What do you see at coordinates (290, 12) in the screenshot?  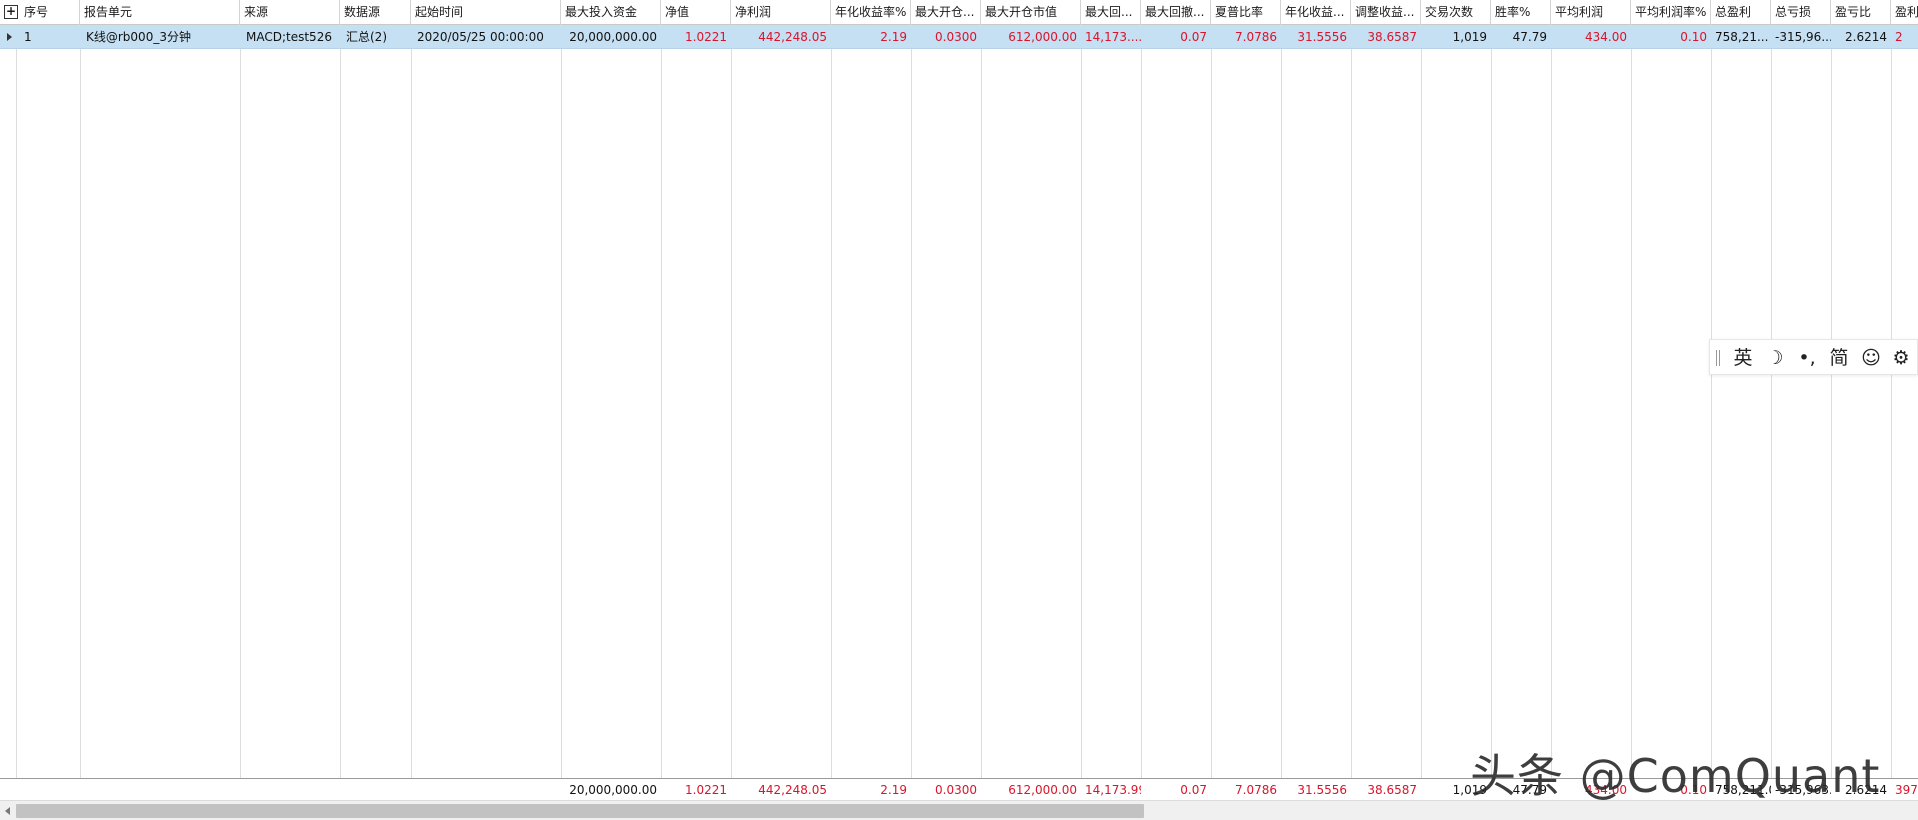 I see `column-header-source: 来源` at bounding box center [290, 12].